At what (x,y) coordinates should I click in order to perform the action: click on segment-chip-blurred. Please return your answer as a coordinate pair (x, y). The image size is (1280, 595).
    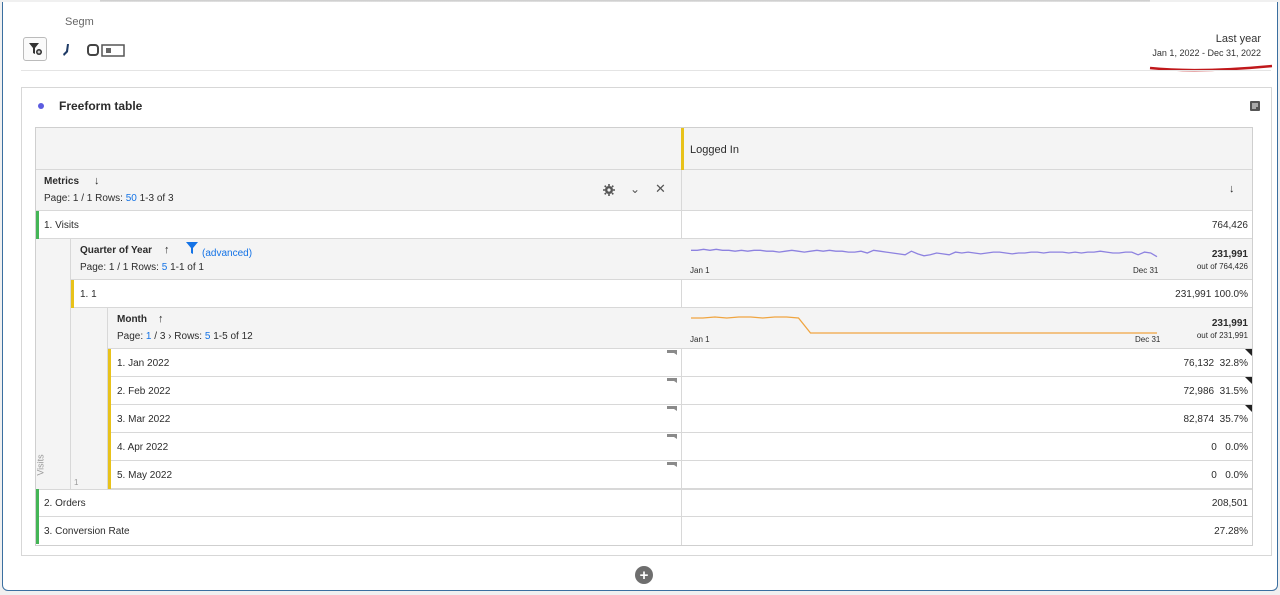
    Looking at the image, I should click on (107, 50).